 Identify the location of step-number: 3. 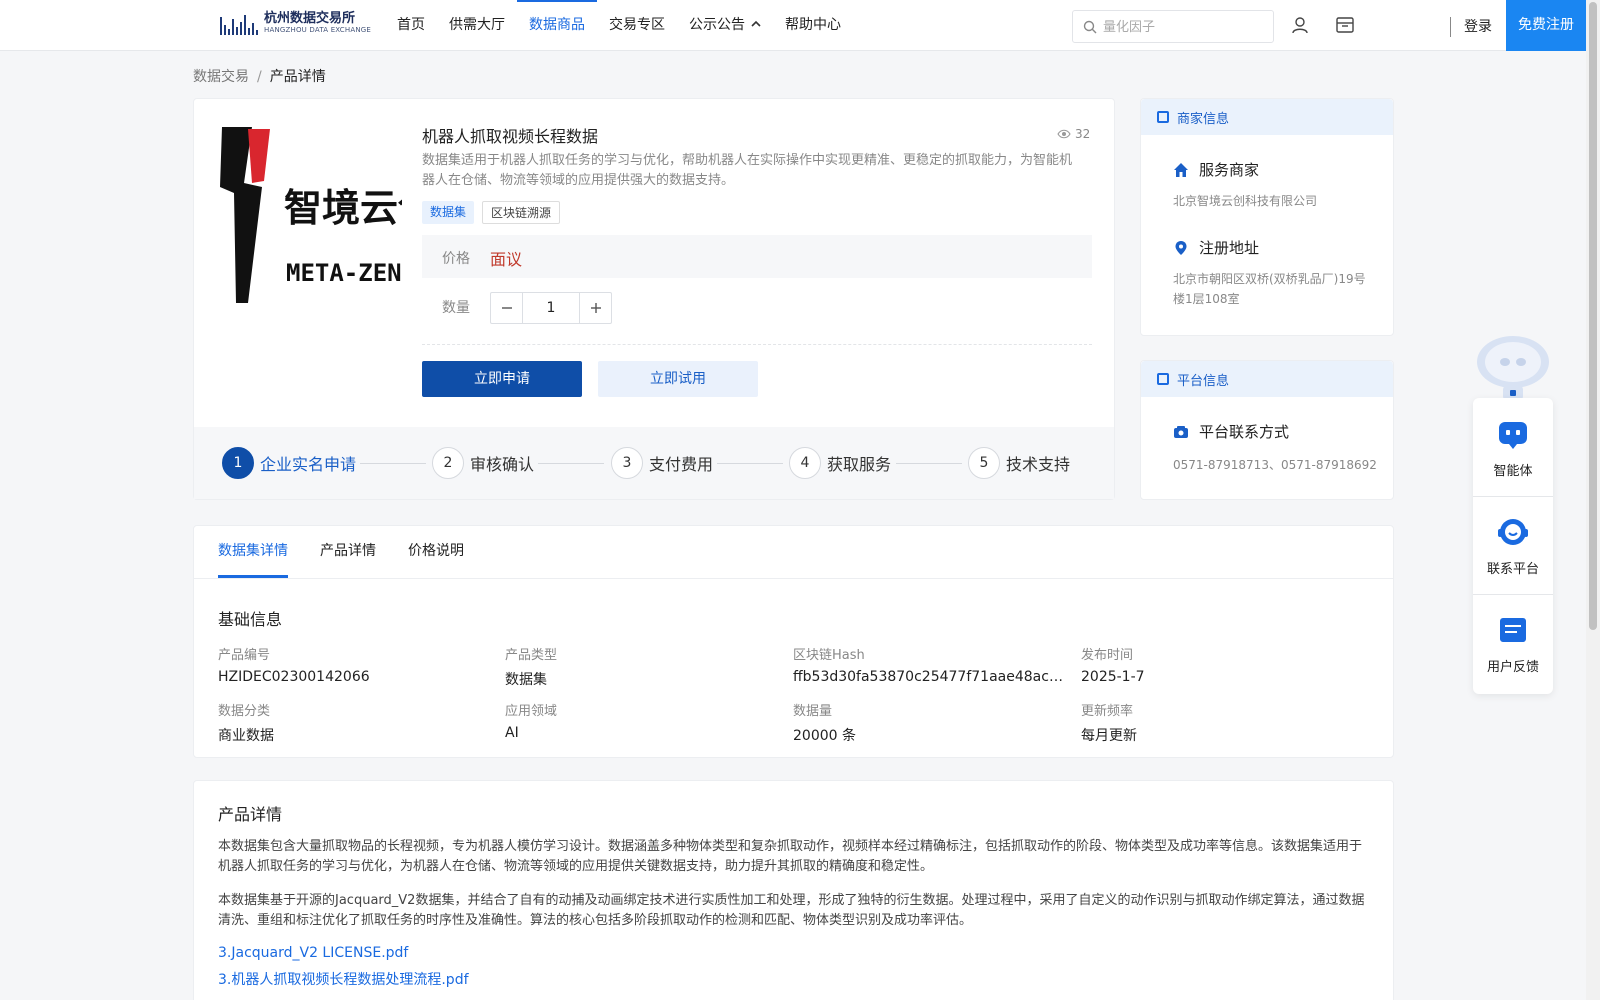
(627, 463).